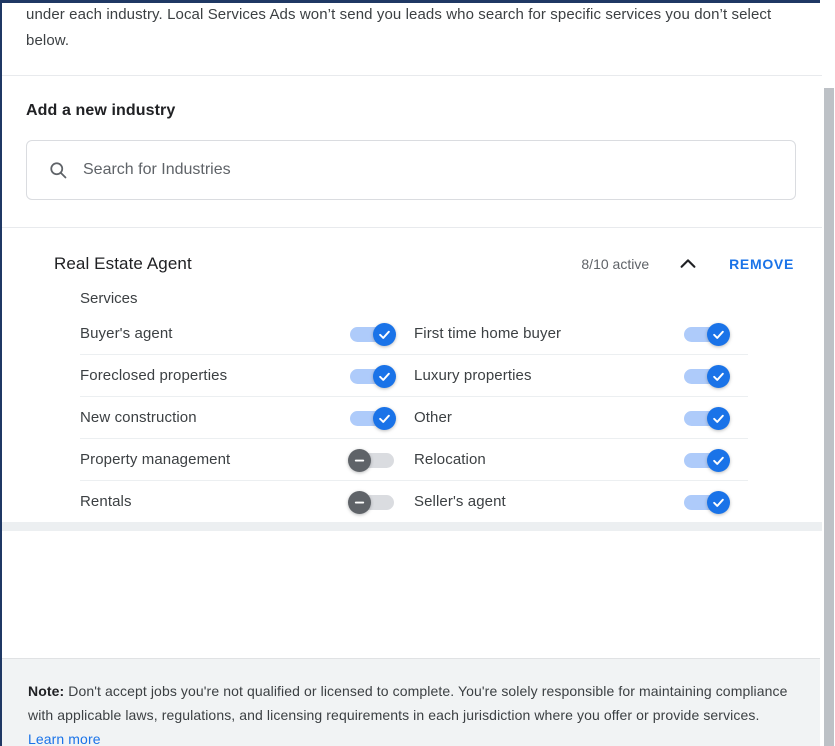 The image size is (835, 746). I want to click on industry-title: Real Estate Agent, so click(123, 263).